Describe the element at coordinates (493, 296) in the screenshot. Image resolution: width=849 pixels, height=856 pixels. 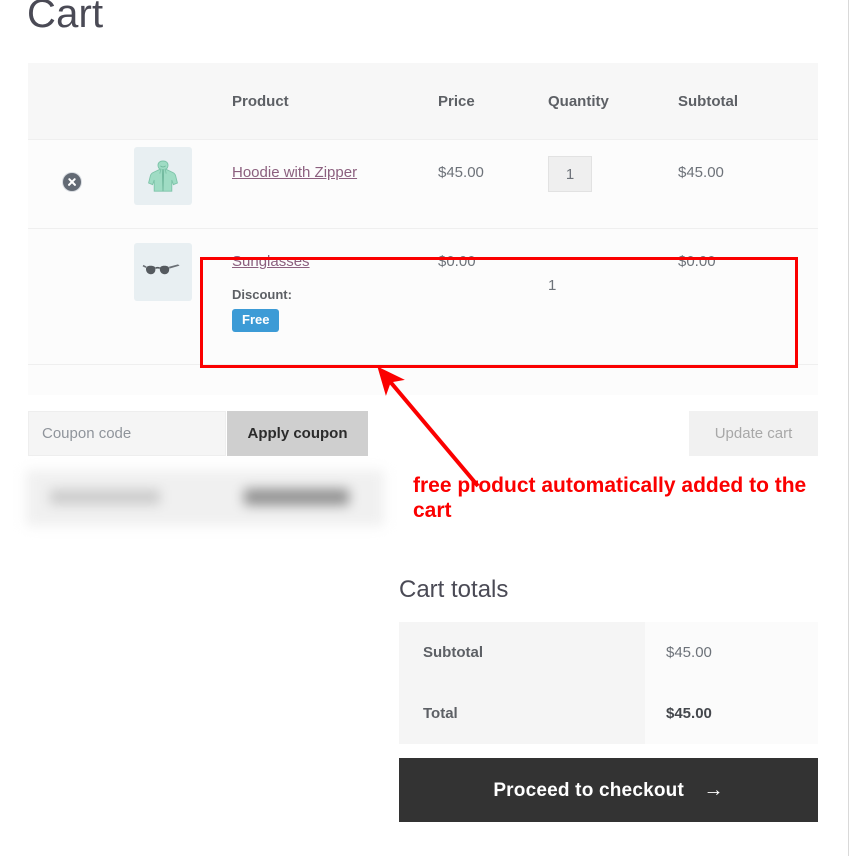
I see `cell-price: $0.00` at that location.